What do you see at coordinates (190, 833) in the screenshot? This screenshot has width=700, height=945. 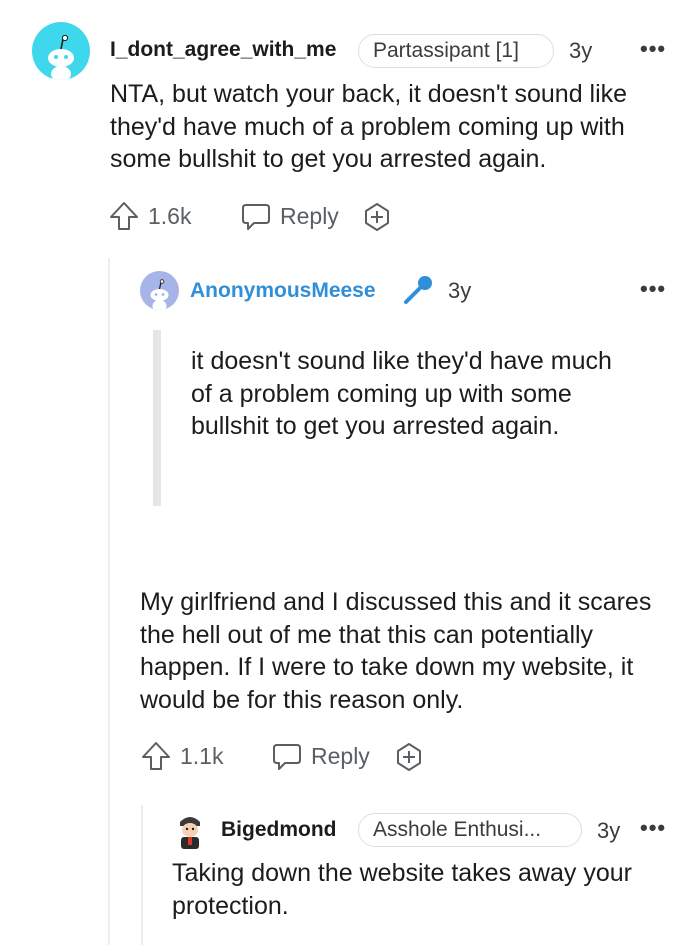 I see `user-avatar-icon` at bounding box center [190, 833].